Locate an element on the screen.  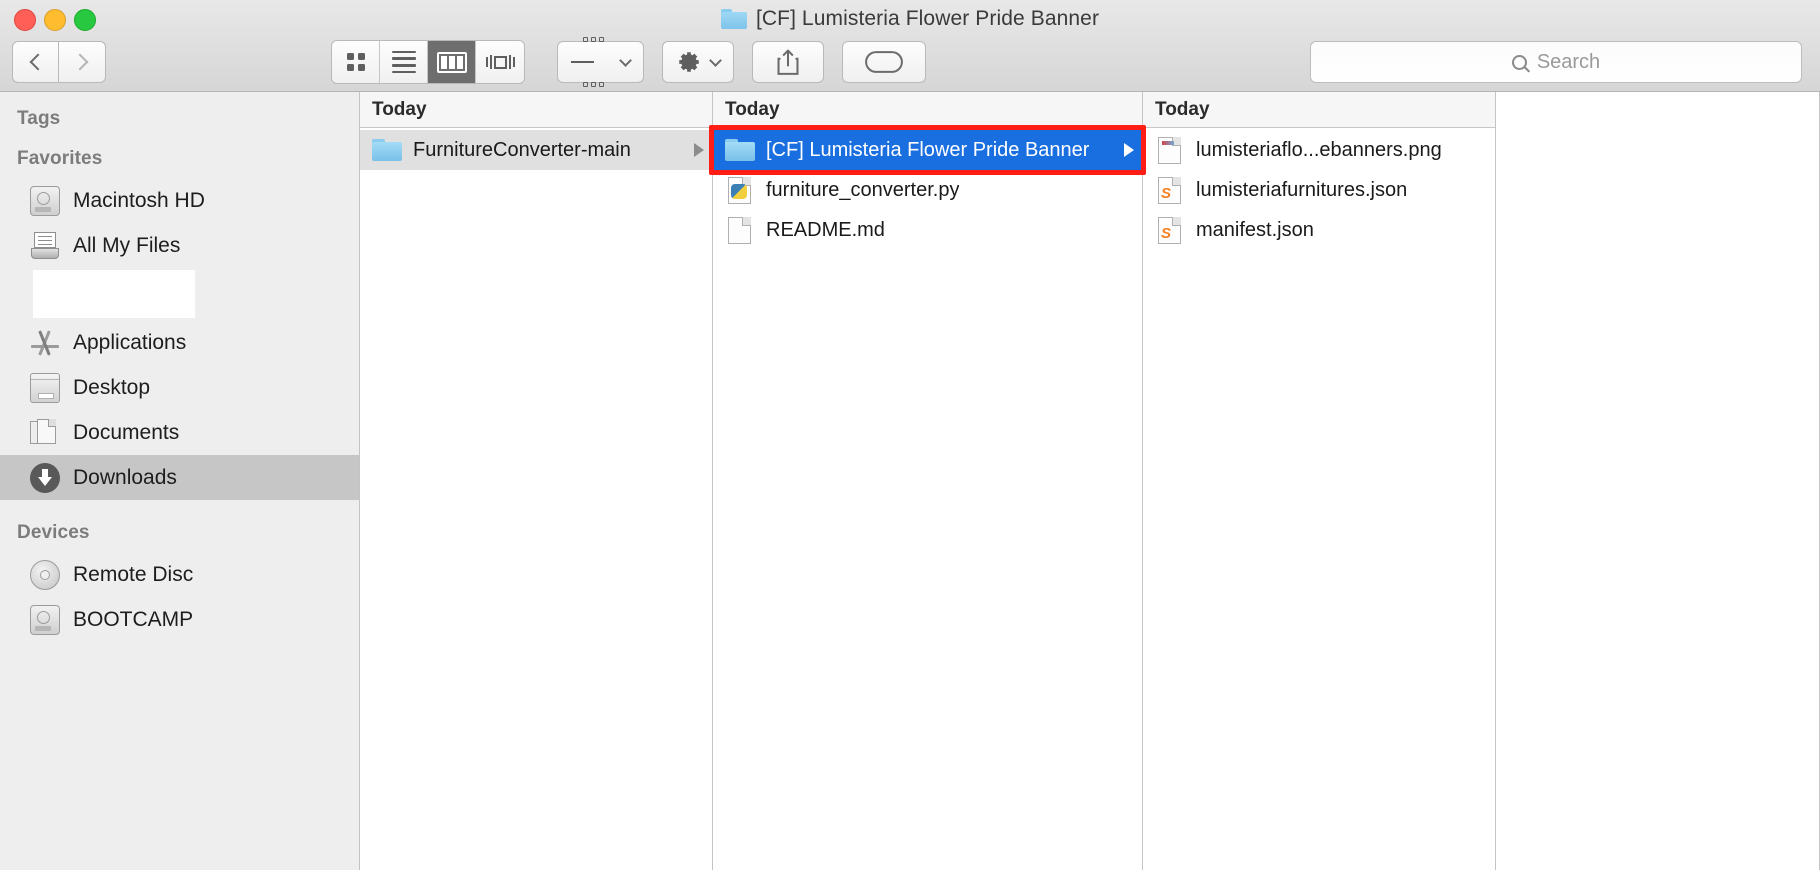
sidebar-heading-devices: Devices is located at coordinates (53, 532).